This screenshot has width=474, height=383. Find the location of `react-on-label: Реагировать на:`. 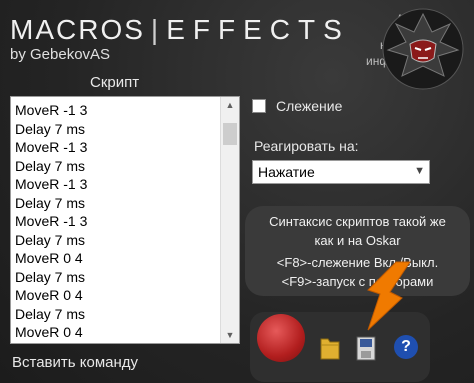

react-on-label: Реагировать на: is located at coordinates (306, 146).